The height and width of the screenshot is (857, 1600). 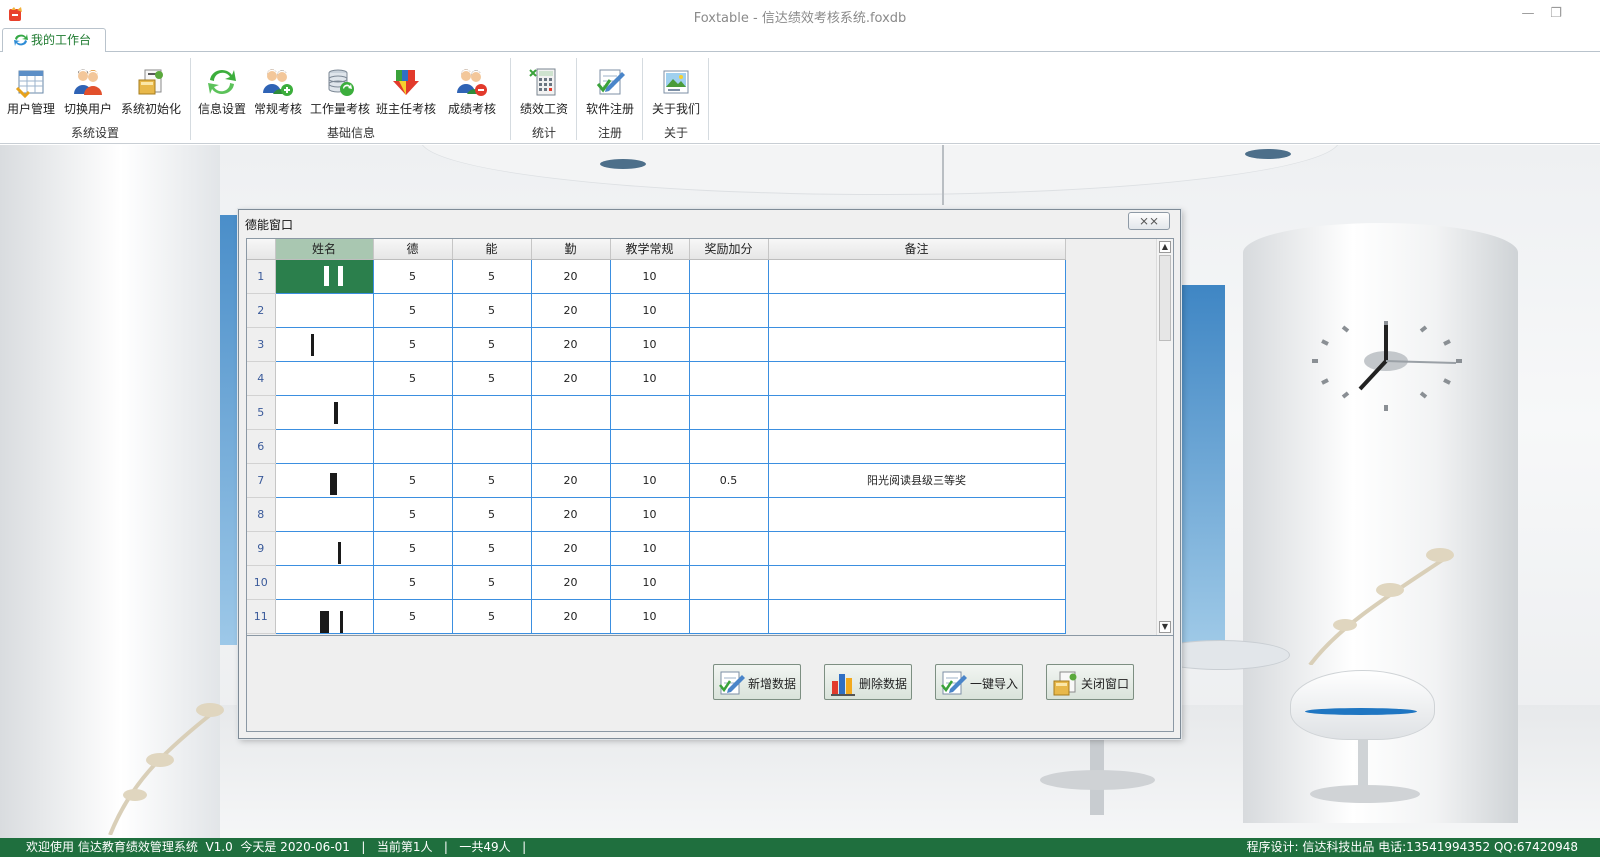 I want to click on row-number: 3, so click(x=261, y=344).